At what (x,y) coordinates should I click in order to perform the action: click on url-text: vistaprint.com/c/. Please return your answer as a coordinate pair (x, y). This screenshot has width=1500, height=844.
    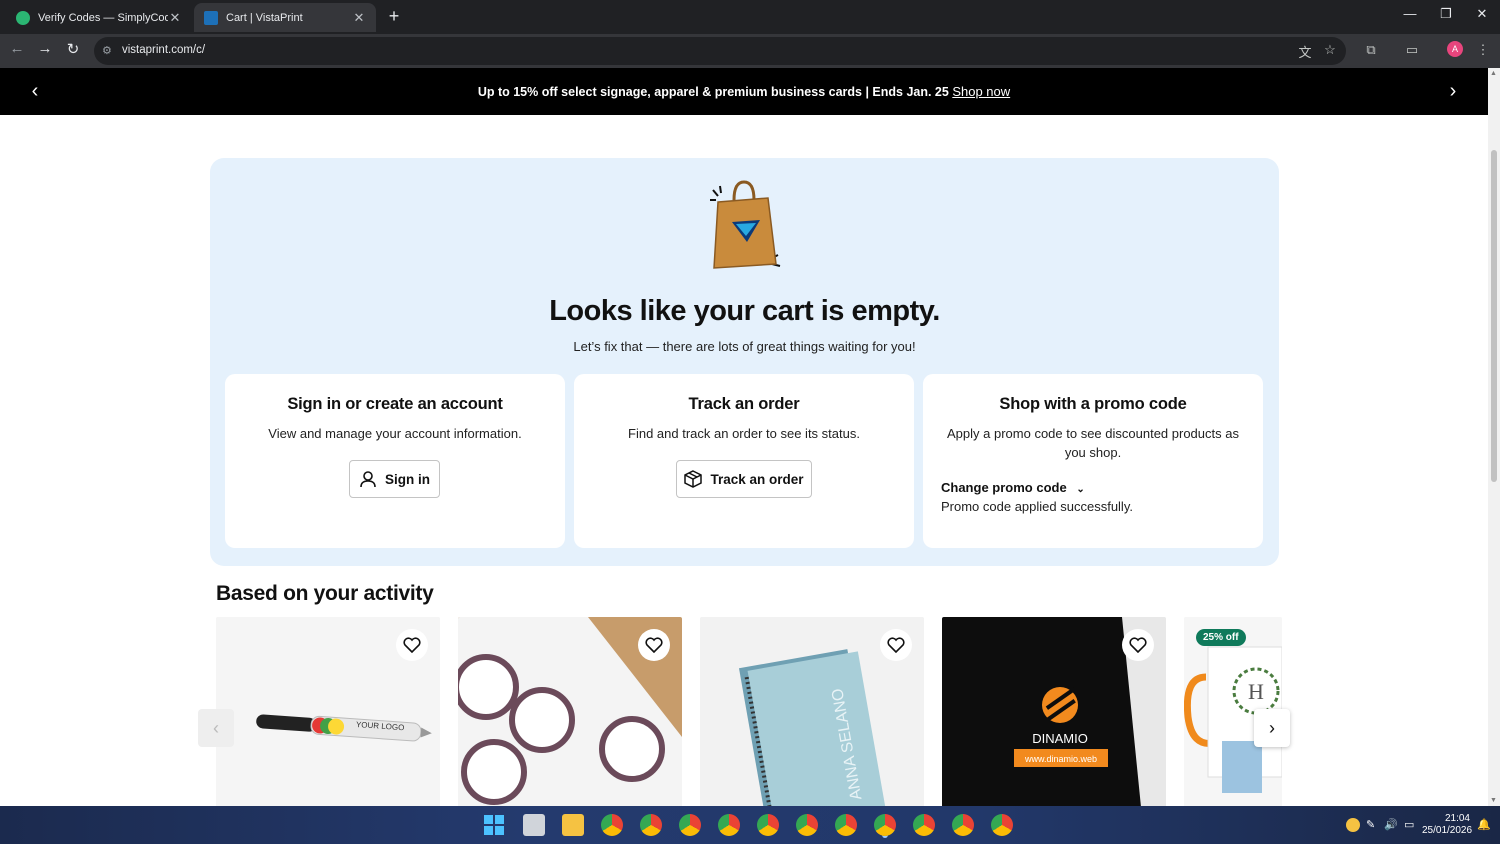
    Looking at the image, I should click on (163, 50).